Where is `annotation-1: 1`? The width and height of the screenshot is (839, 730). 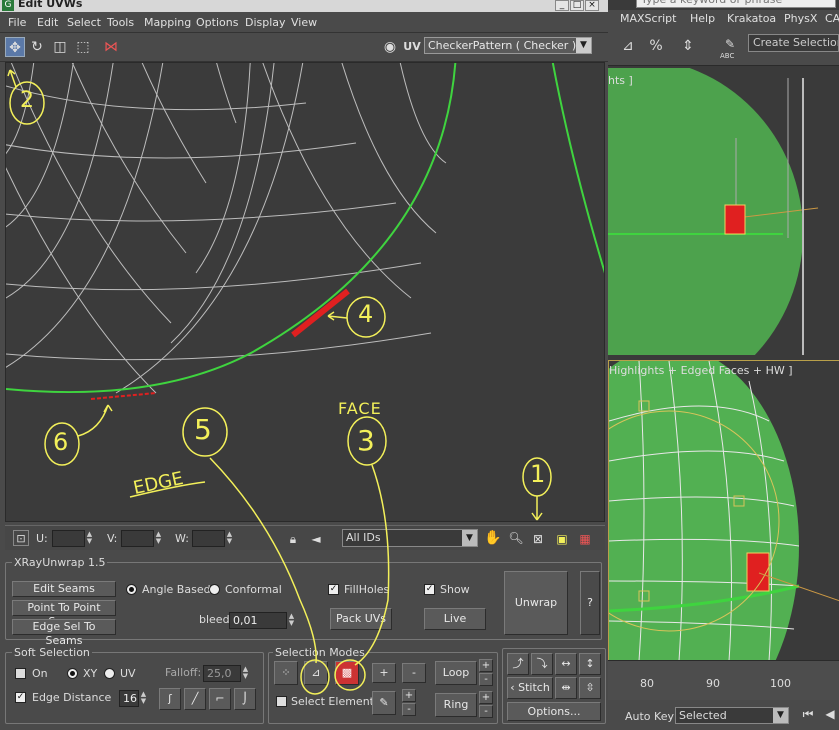 annotation-1: 1 is located at coordinates (538, 474).